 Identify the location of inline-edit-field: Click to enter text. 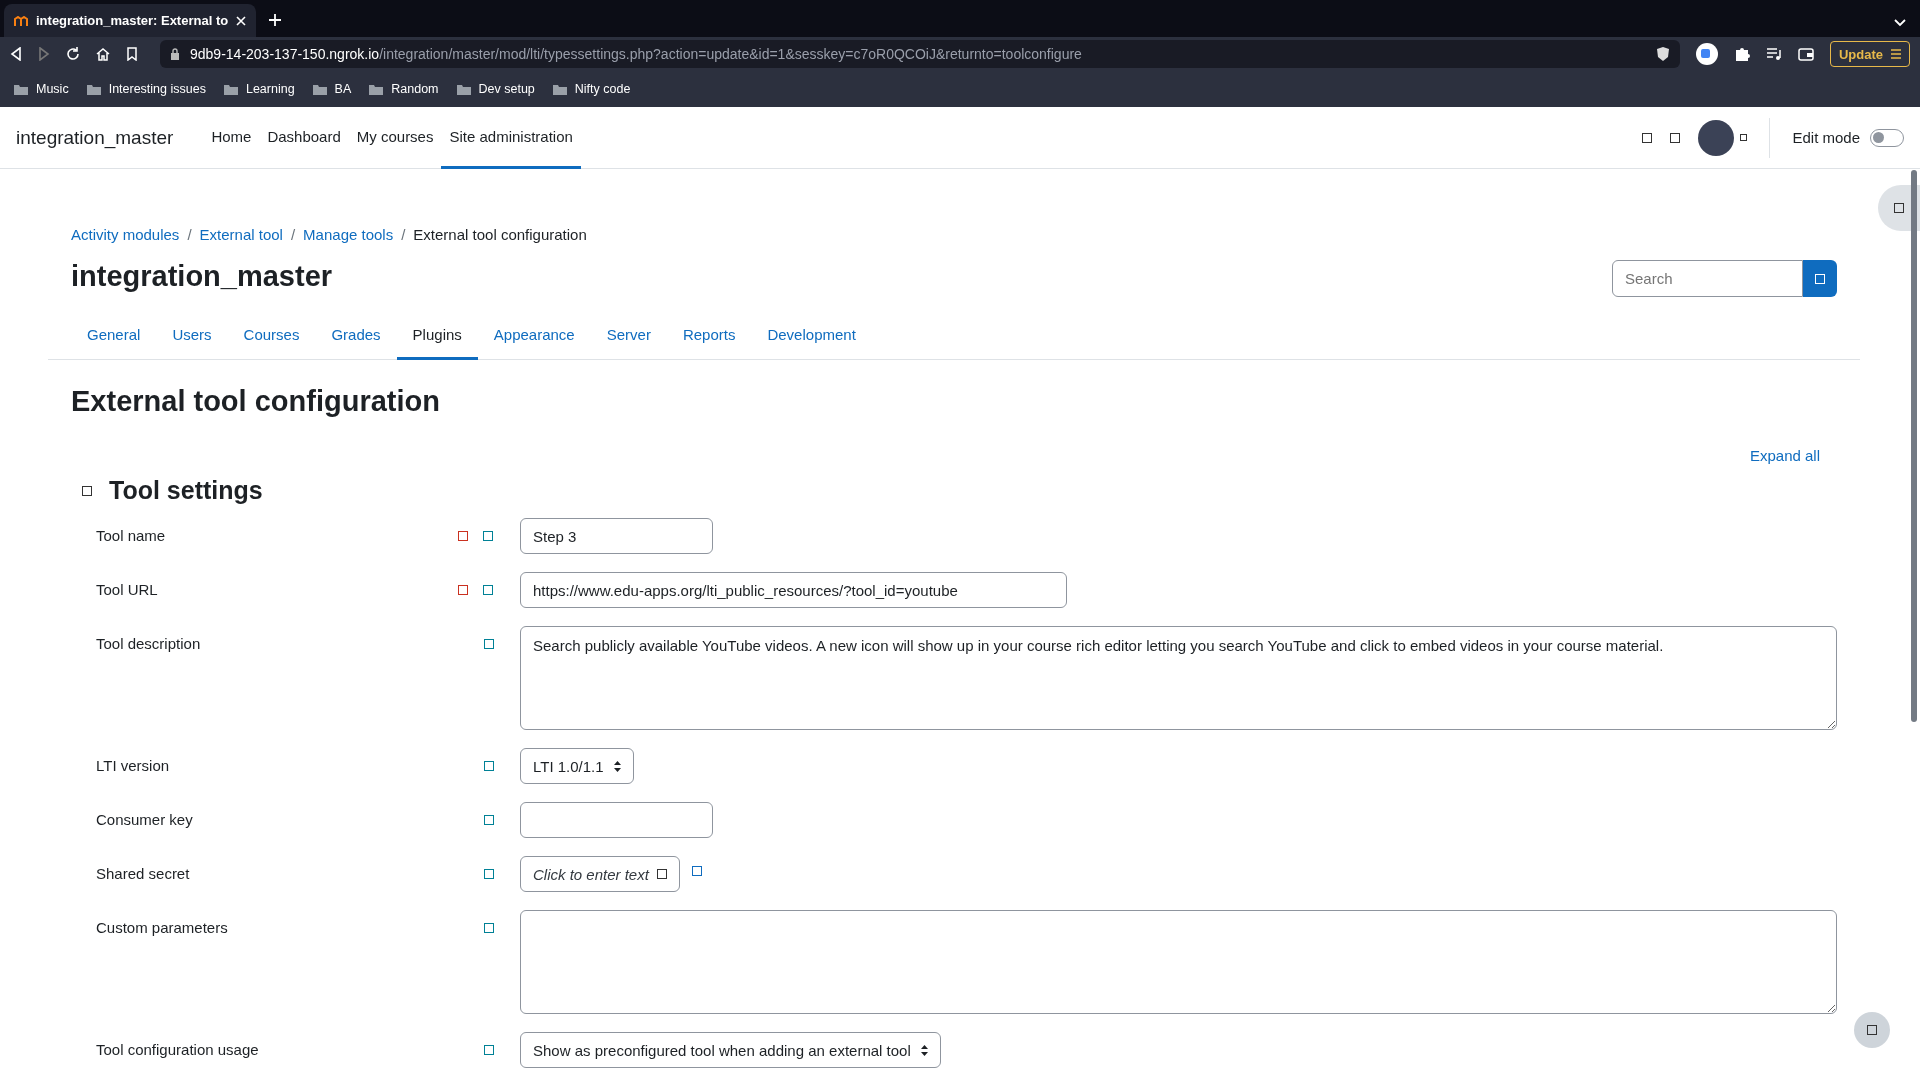
(600, 874).